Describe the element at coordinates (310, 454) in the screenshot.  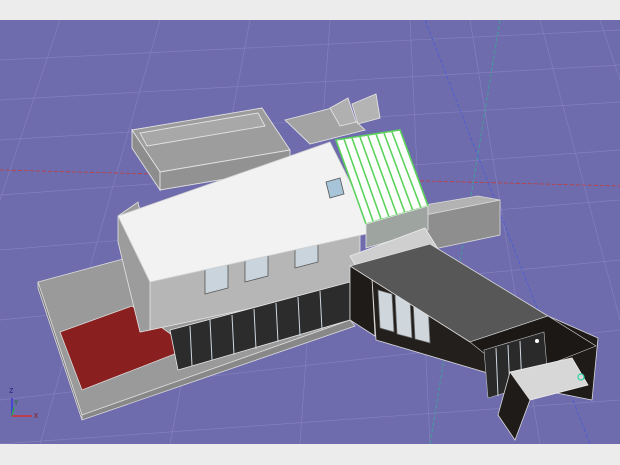
I see `bottom-status-bar` at that location.